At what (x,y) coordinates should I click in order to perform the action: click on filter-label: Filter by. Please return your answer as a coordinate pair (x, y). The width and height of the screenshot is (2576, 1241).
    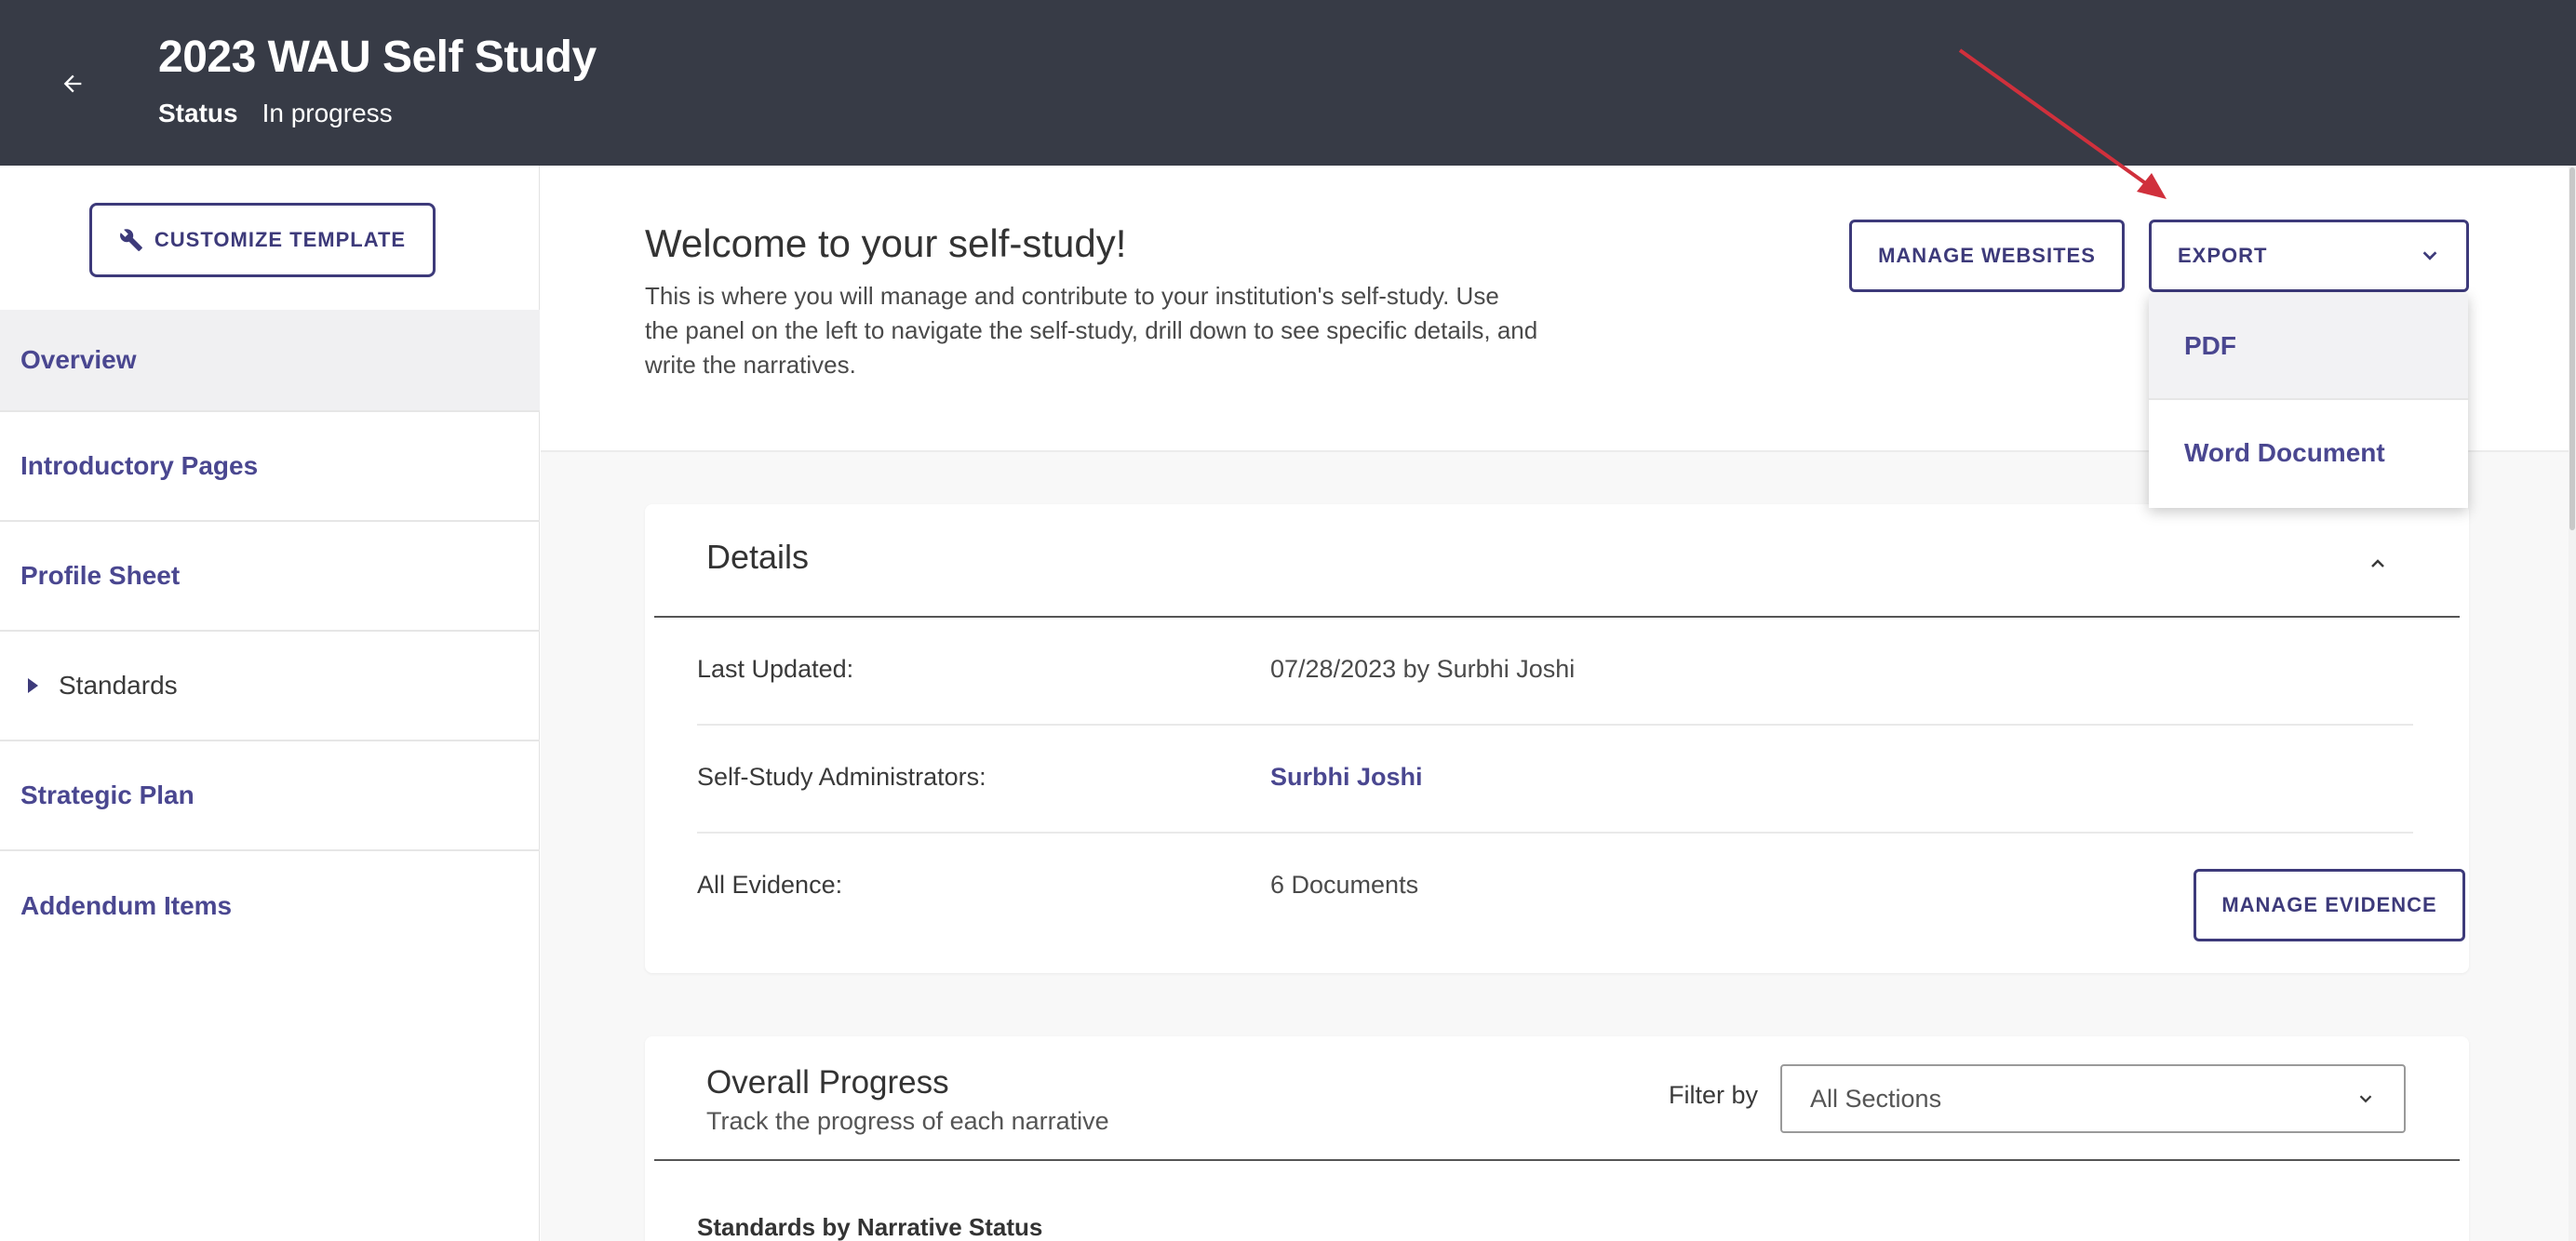
    Looking at the image, I should click on (1714, 1095).